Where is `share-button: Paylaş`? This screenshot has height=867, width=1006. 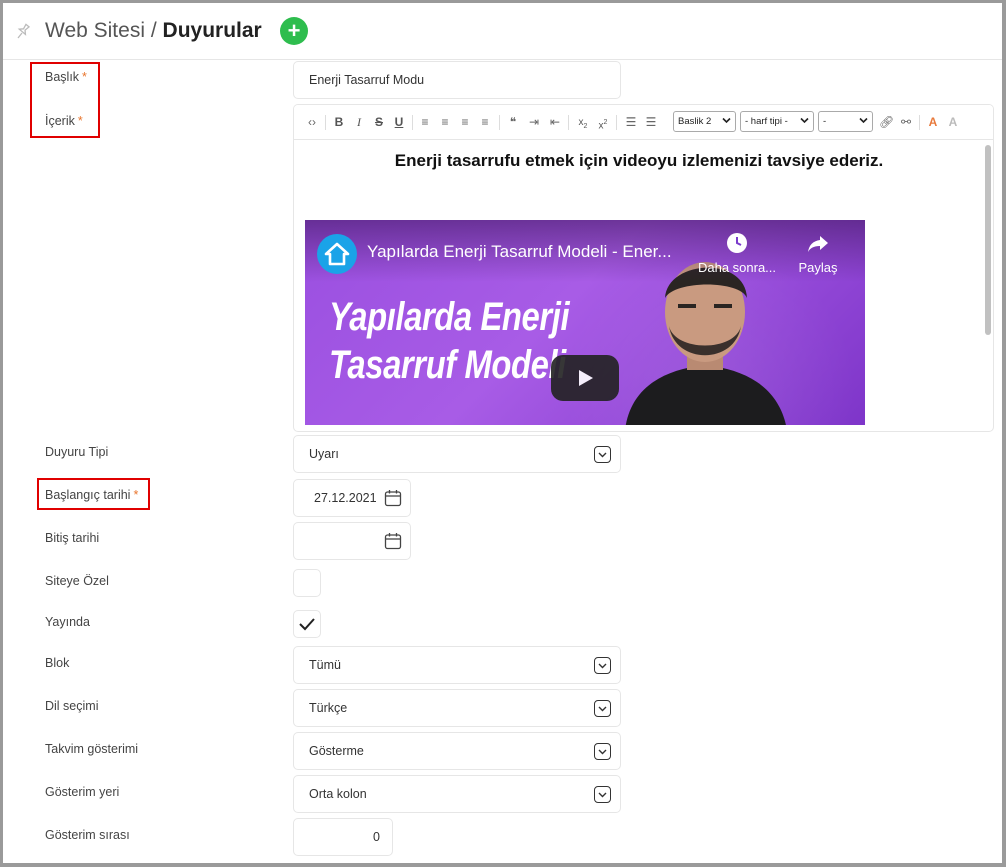
share-button: Paylaş is located at coordinates (818, 253).